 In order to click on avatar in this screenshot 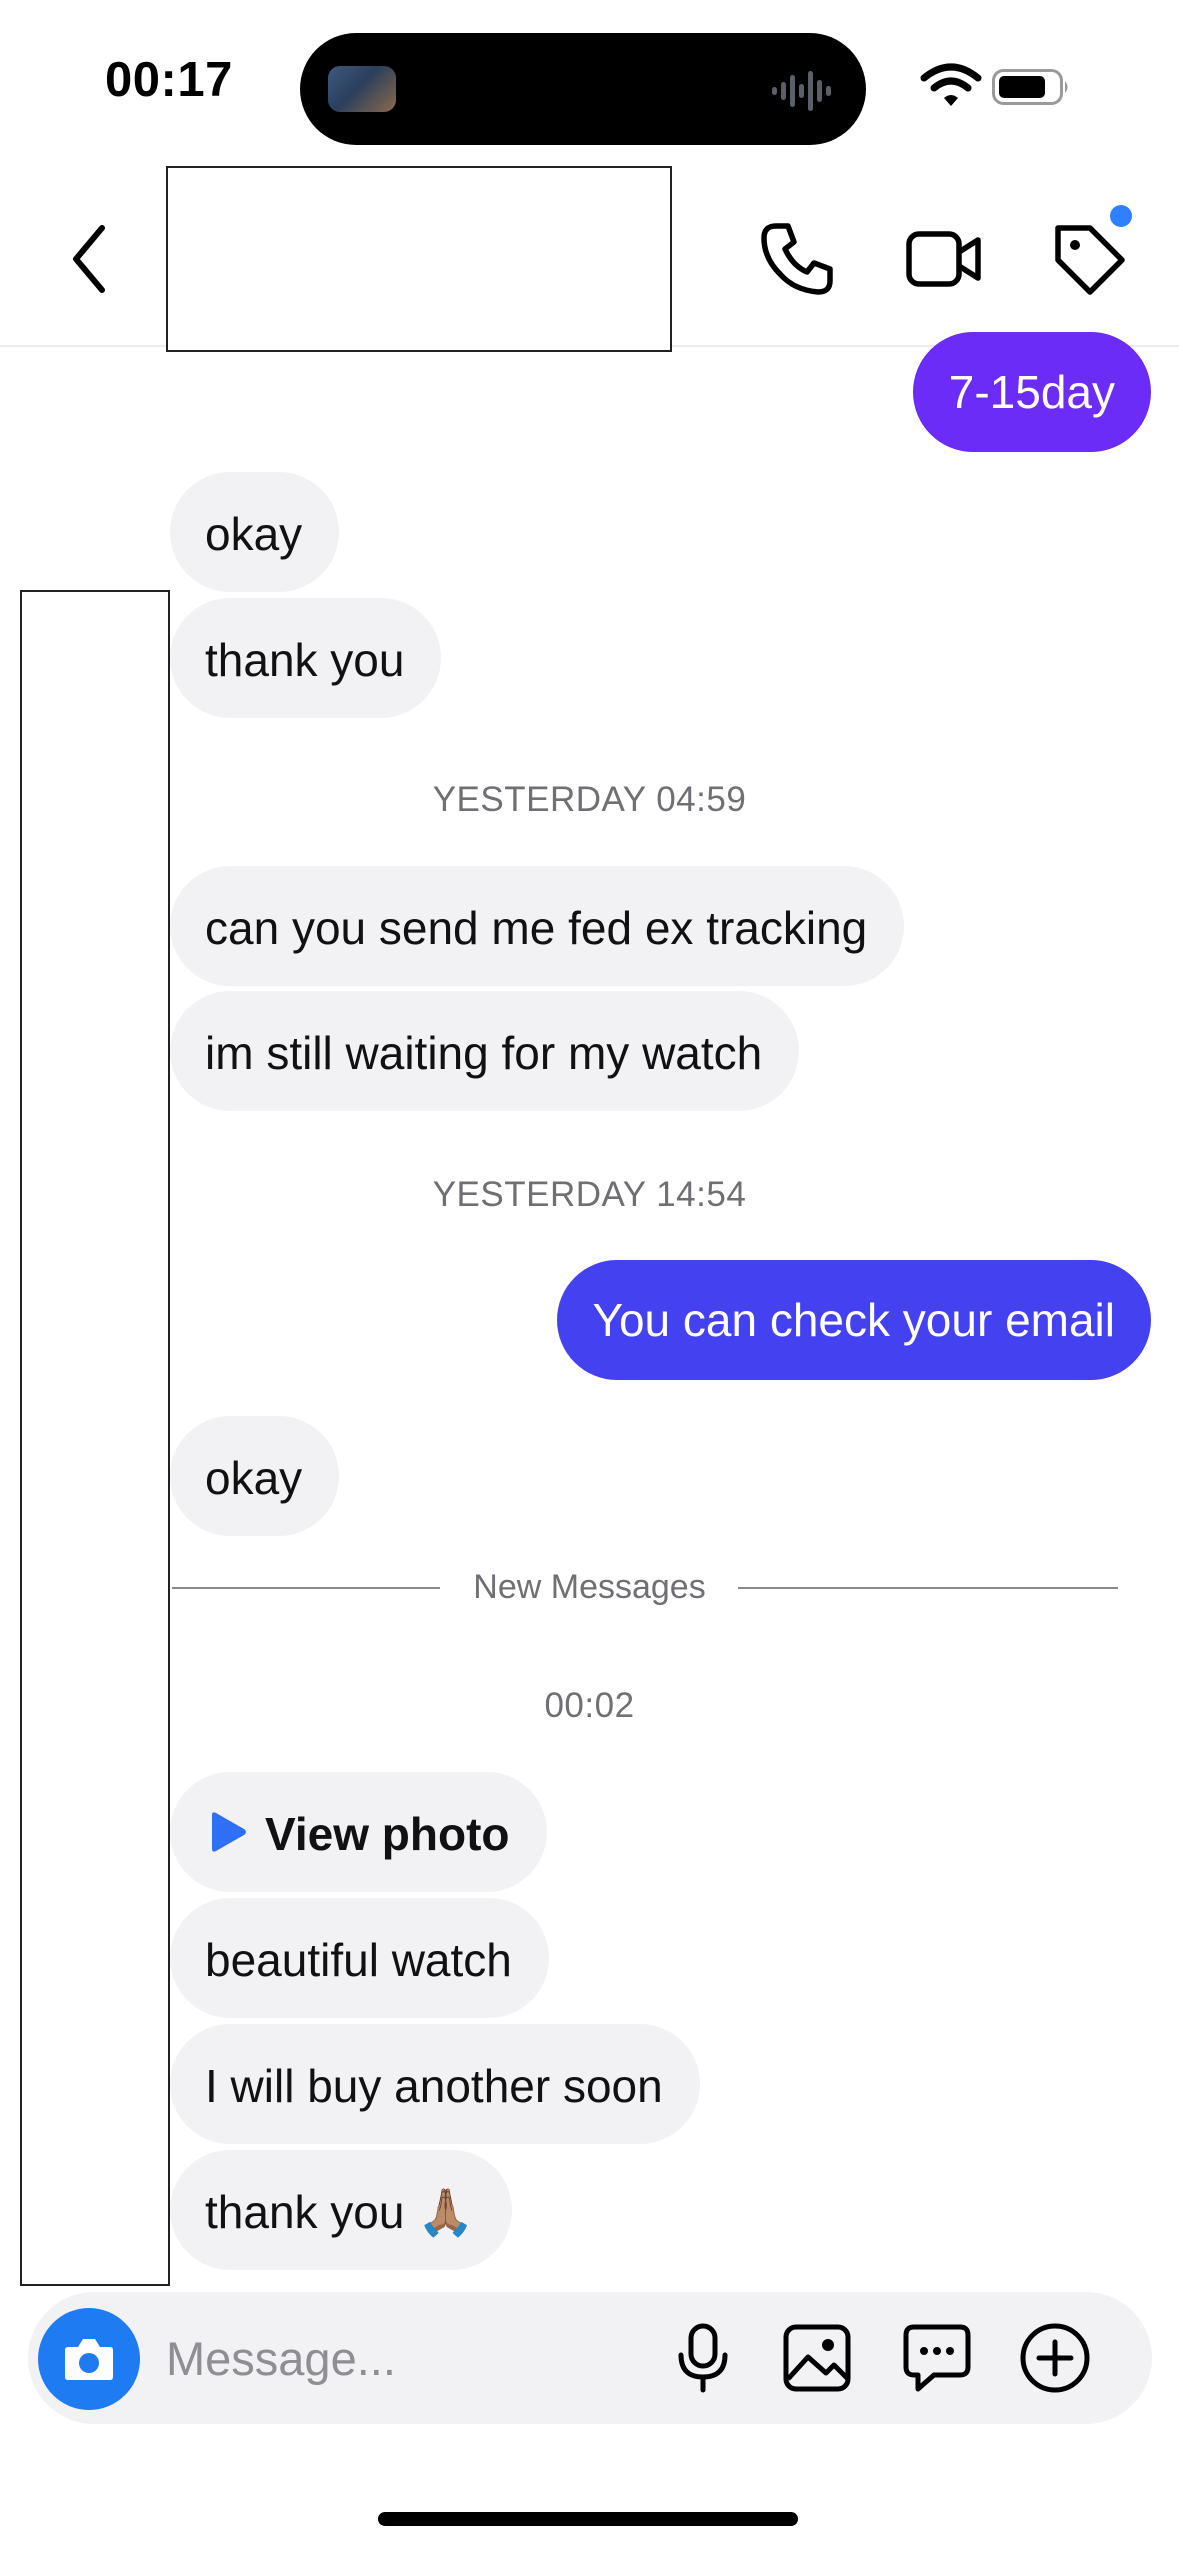, I will do `click(95, 1438)`.